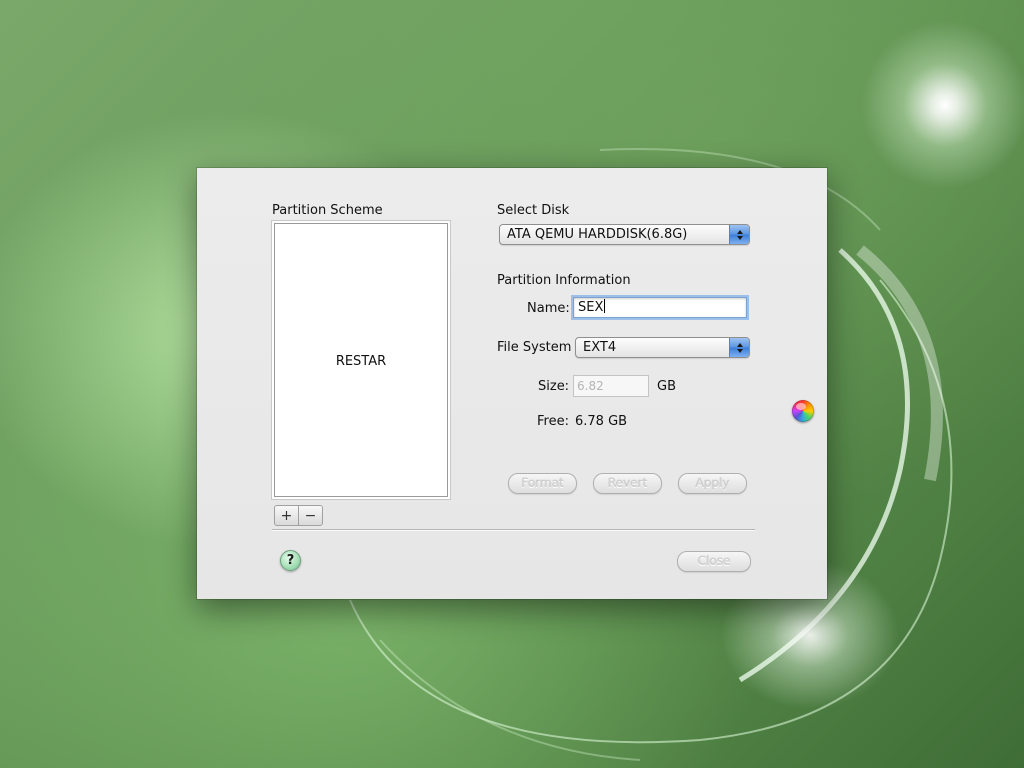 This screenshot has height=768, width=1024. I want to click on partition-add-remove-control: + −, so click(298, 515).